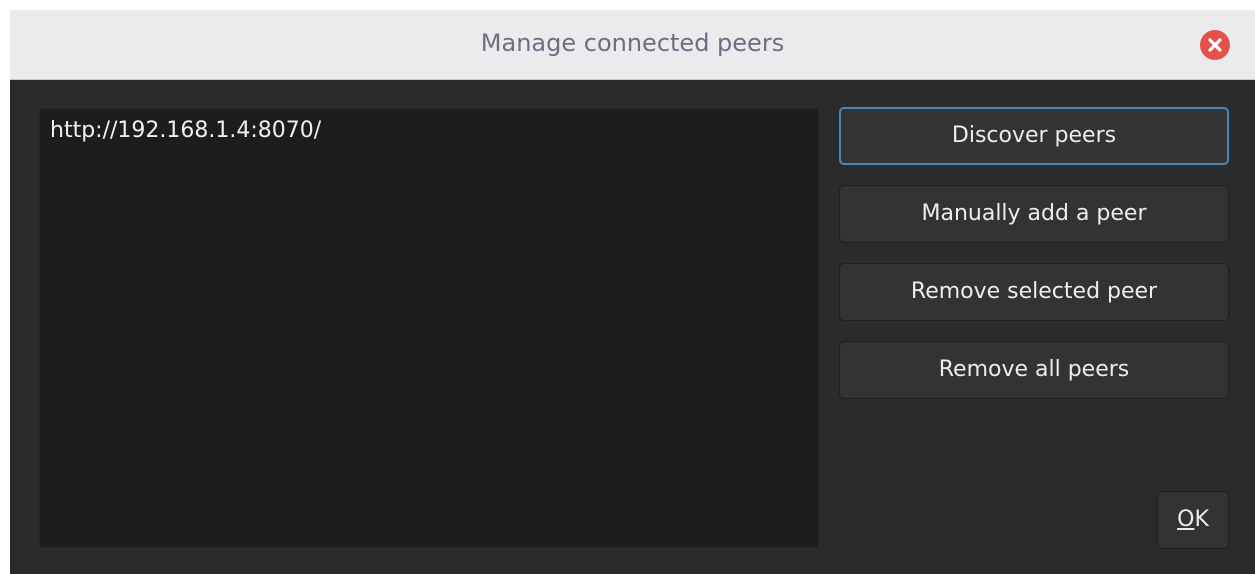  What do you see at coordinates (1186, 519) in the screenshot?
I see `ok-mnemonic: O` at bounding box center [1186, 519].